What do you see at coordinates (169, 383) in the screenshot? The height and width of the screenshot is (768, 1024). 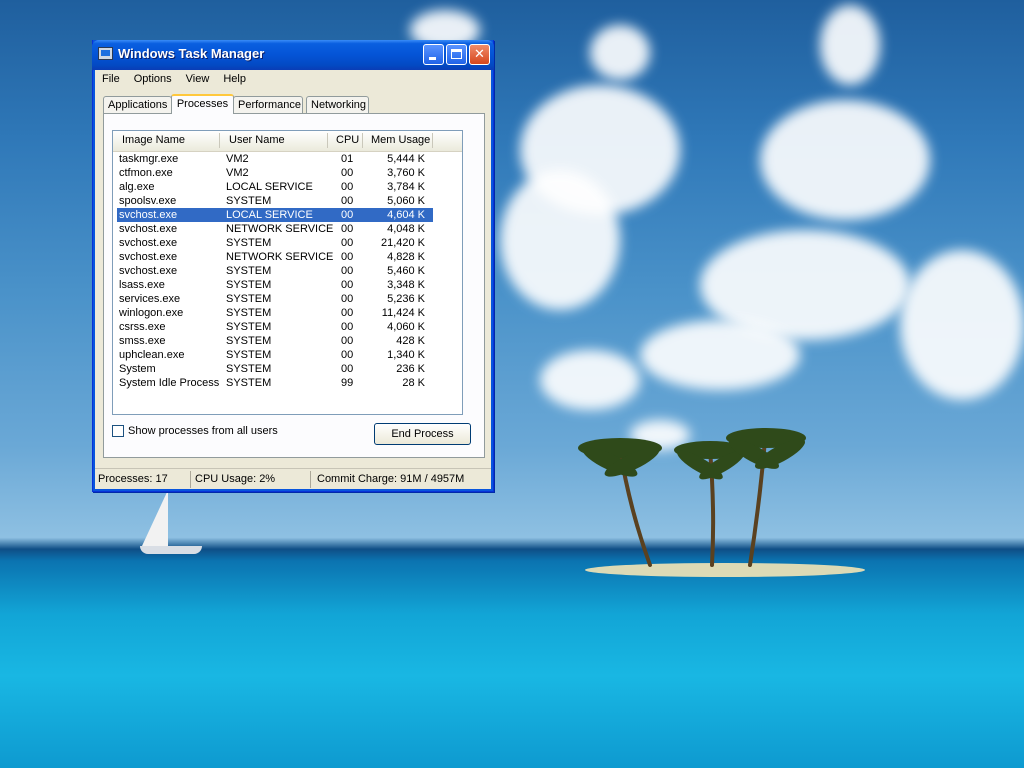 I see `process-image-name: System Idle Process` at bounding box center [169, 383].